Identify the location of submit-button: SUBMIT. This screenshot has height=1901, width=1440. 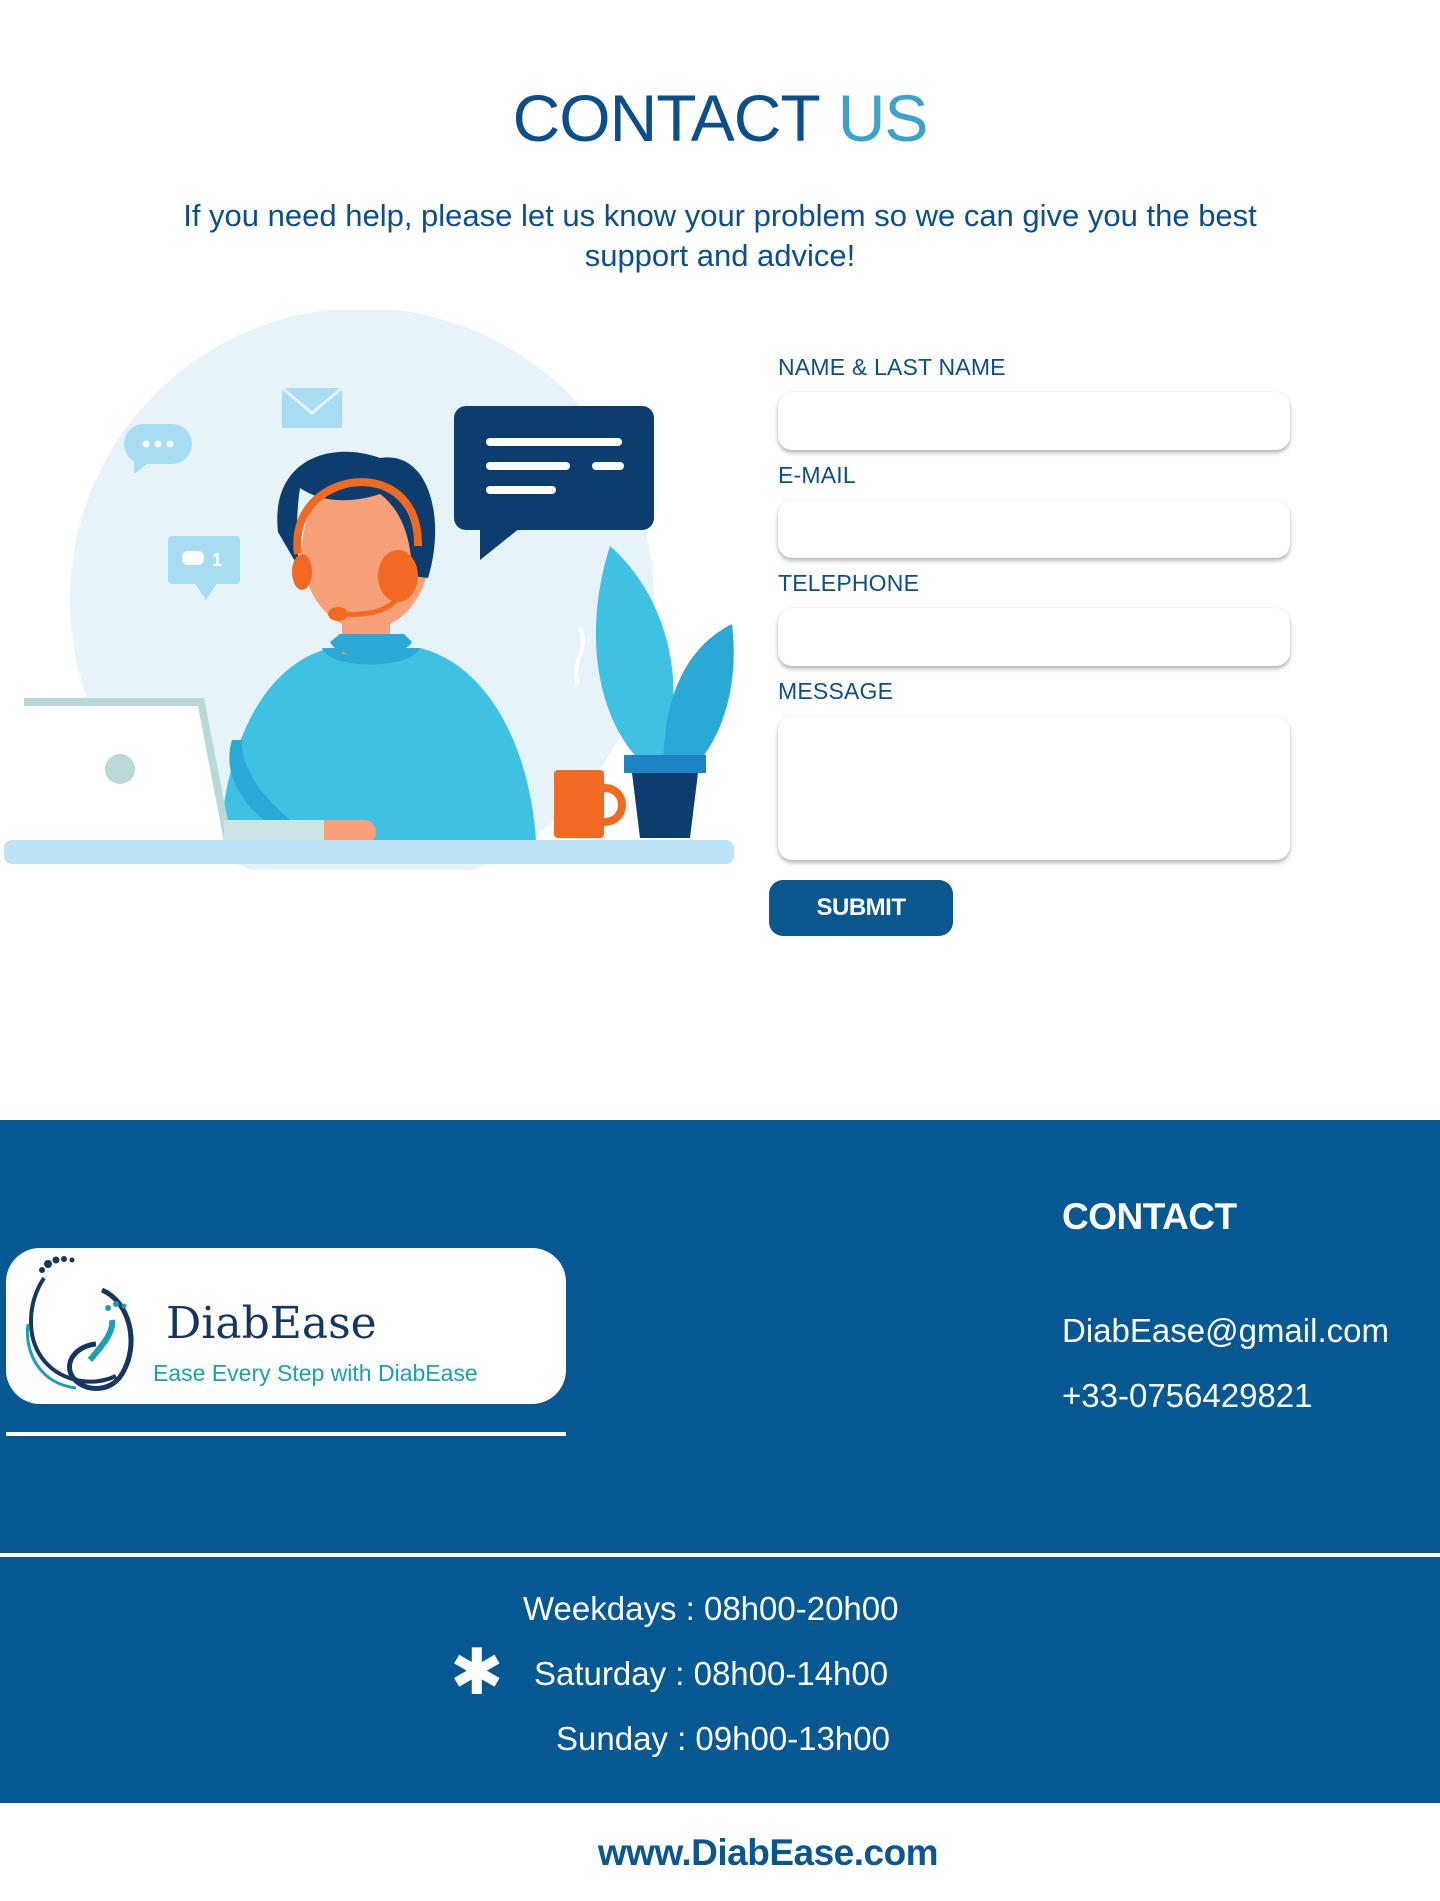
(861, 908).